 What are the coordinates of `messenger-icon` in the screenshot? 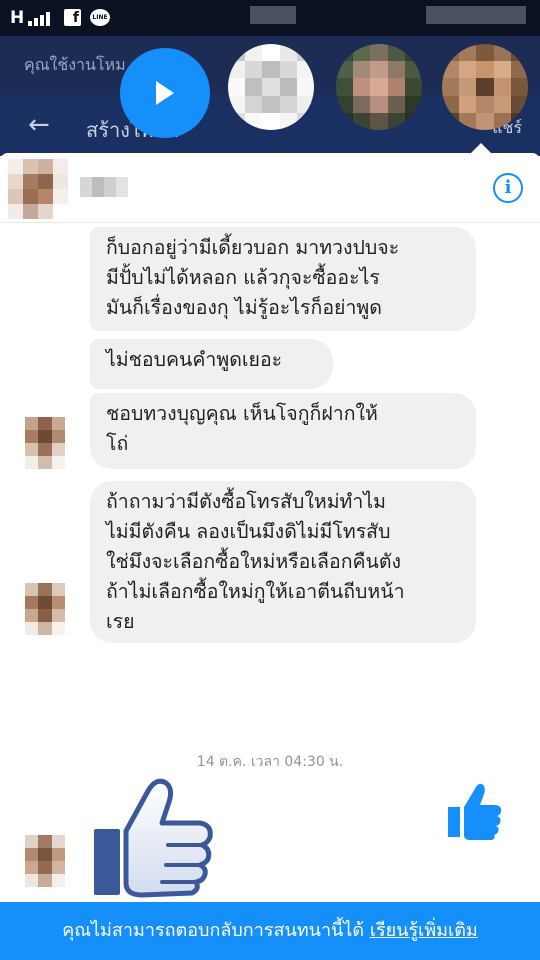 It's located at (165, 93).